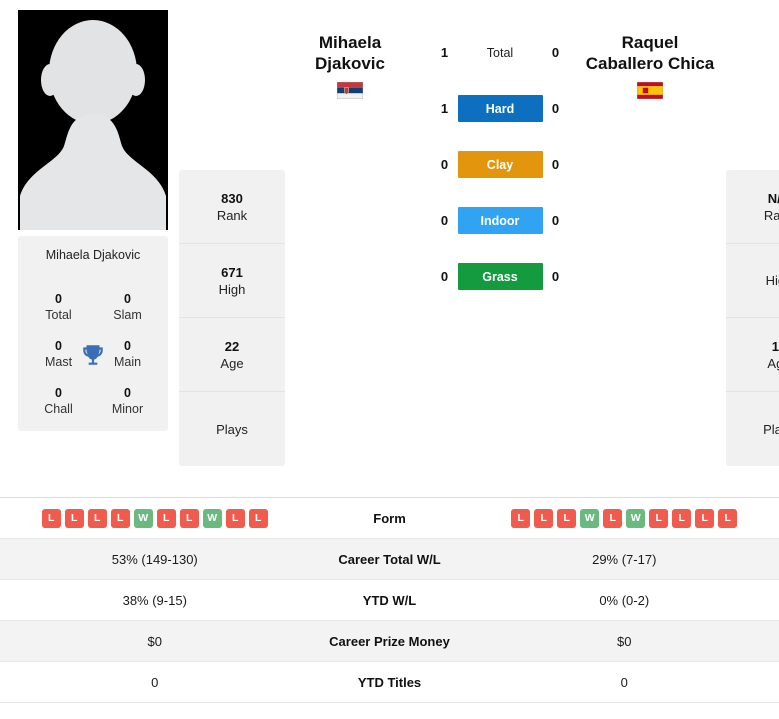 The height and width of the screenshot is (719, 779). What do you see at coordinates (752, 207) in the screenshot?
I see `right-rank-cell: N/A Rank` at bounding box center [752, 207].